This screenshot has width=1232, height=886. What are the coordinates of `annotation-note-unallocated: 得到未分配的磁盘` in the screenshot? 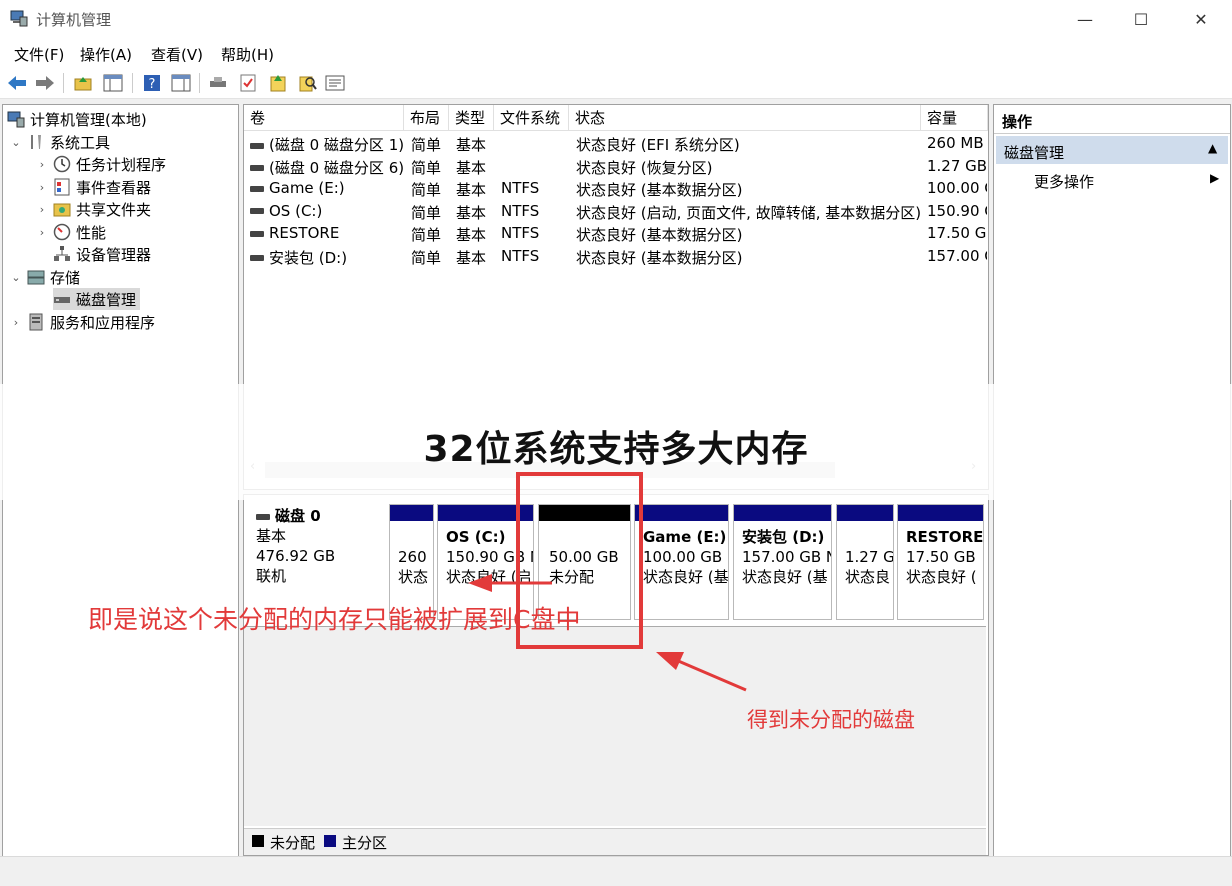 It's located at (831, 720).